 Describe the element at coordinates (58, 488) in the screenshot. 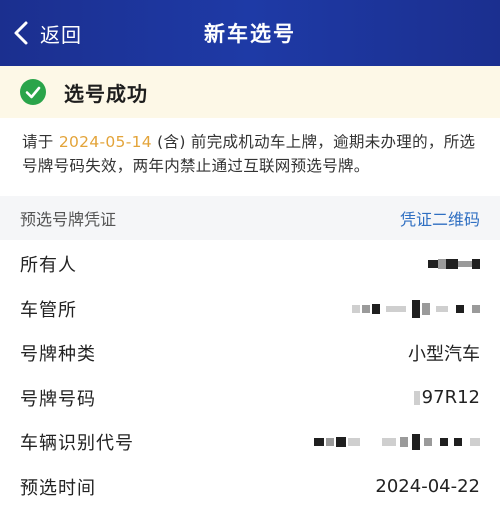

I see `row-label: 预选时间` at that location.